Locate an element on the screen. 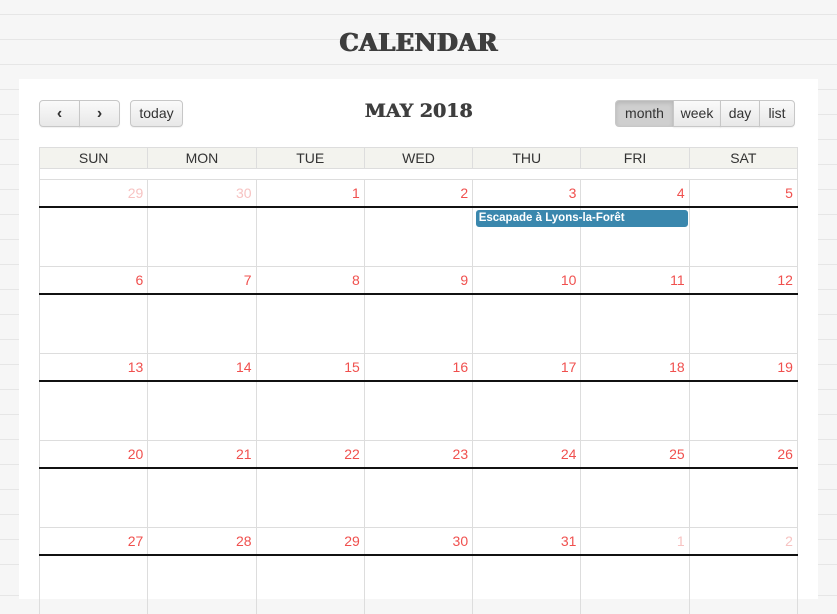 The height and width of the screenshot is (614, 837). view-week-button: week is located at coordinates (697, 113).